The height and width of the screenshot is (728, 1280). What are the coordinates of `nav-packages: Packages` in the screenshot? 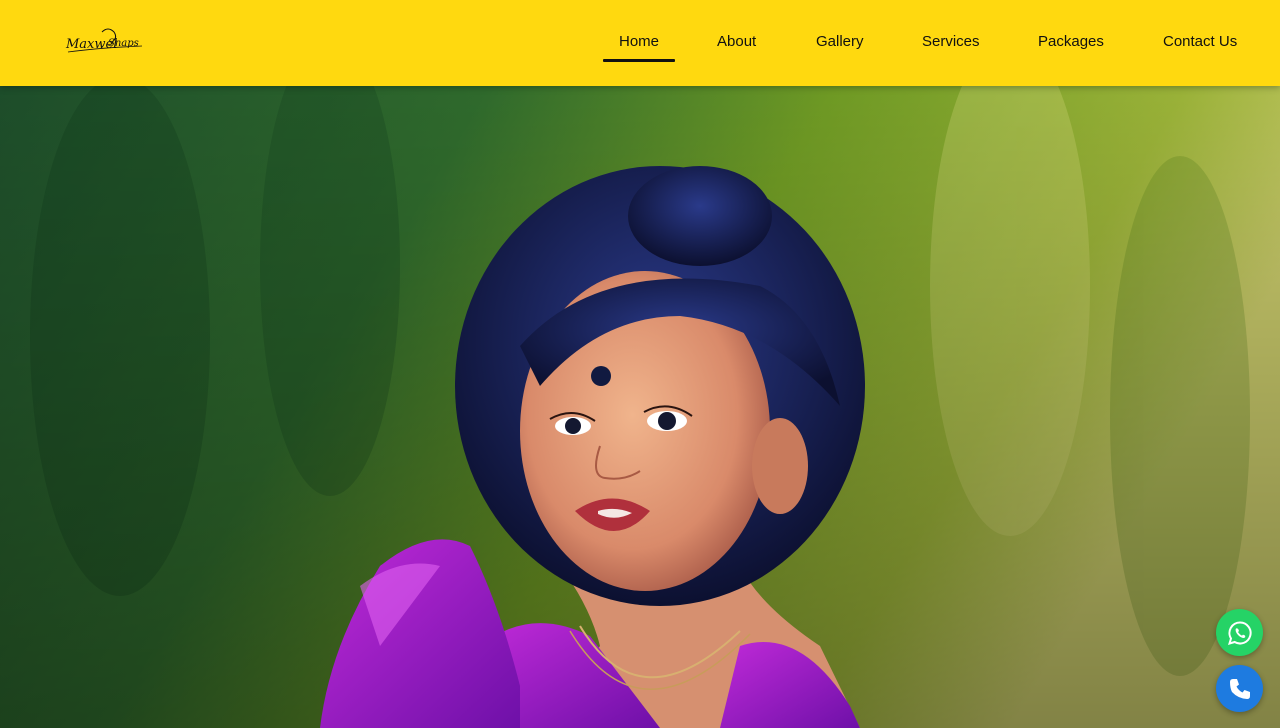 It's located at (1071, 41).